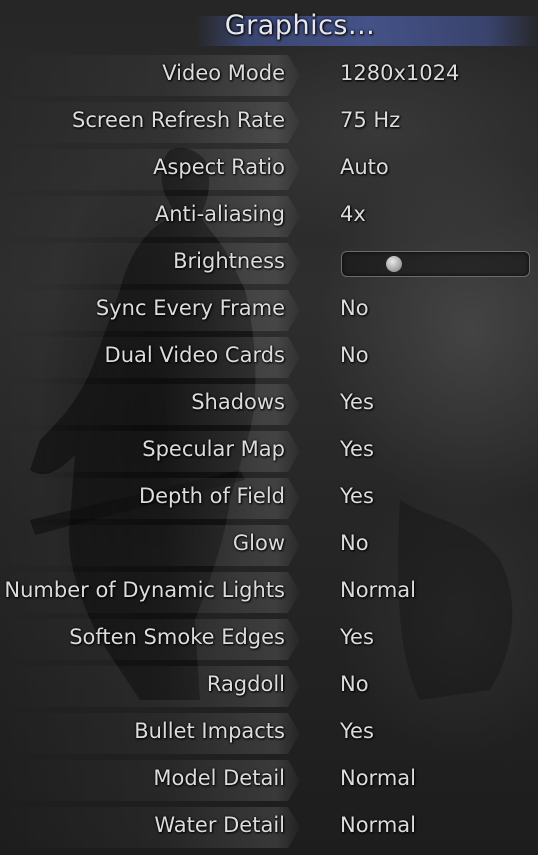 The image size is (538, 855). Describe the element at coordinates (177, 637) in the screenshot. I see `setting-label: Soften Smoke Edges` at that location.